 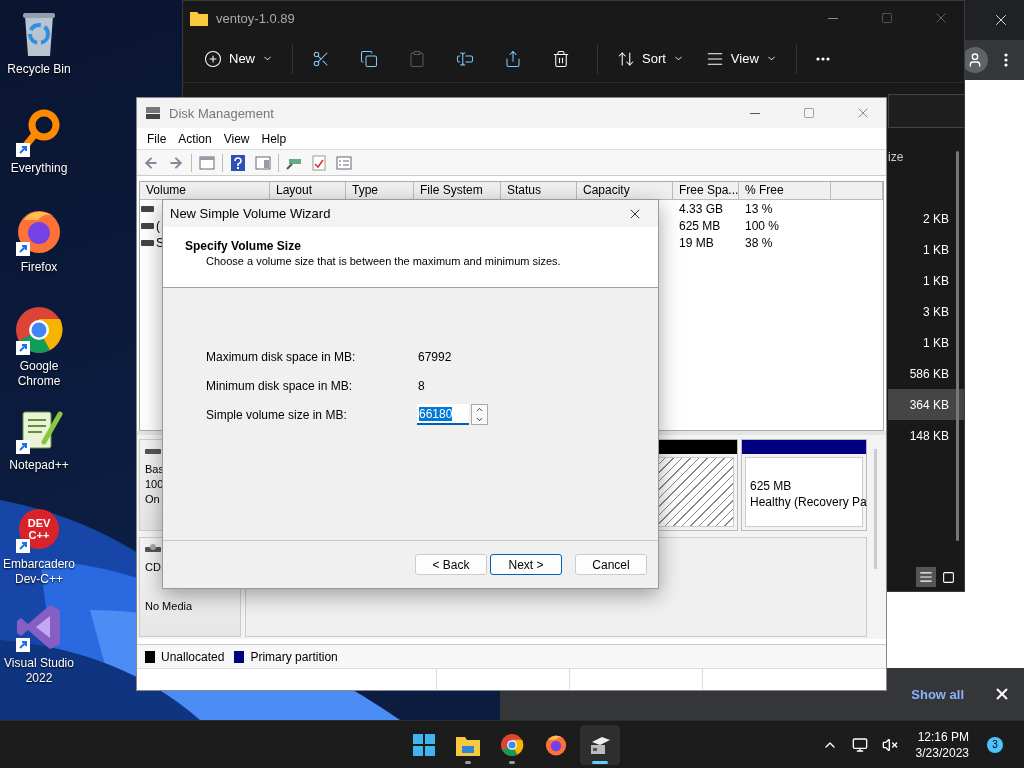 I want to click on help-button, so click(x=238, y=162).